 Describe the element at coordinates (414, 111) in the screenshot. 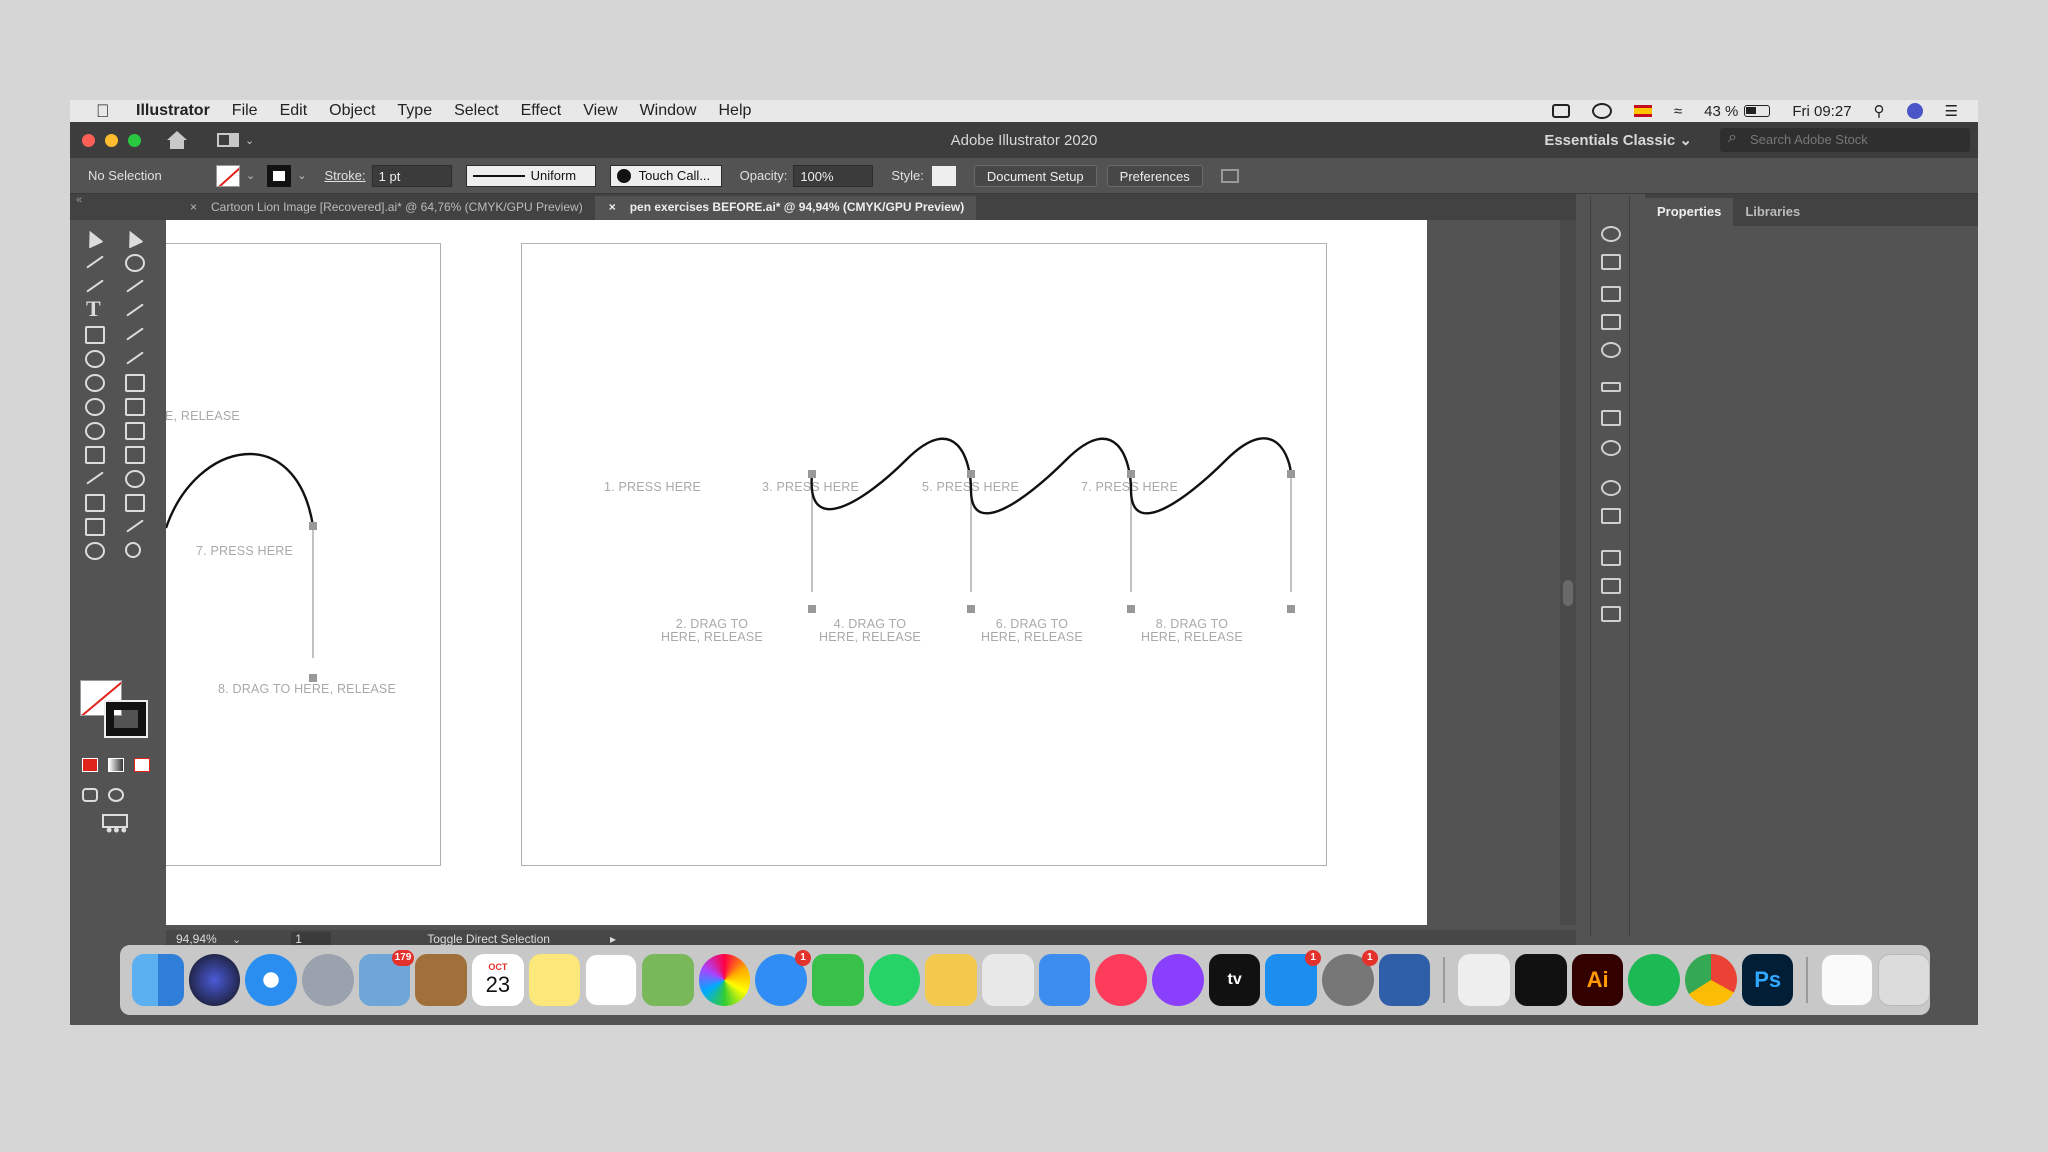

I see `menu-type: Type` at that location.